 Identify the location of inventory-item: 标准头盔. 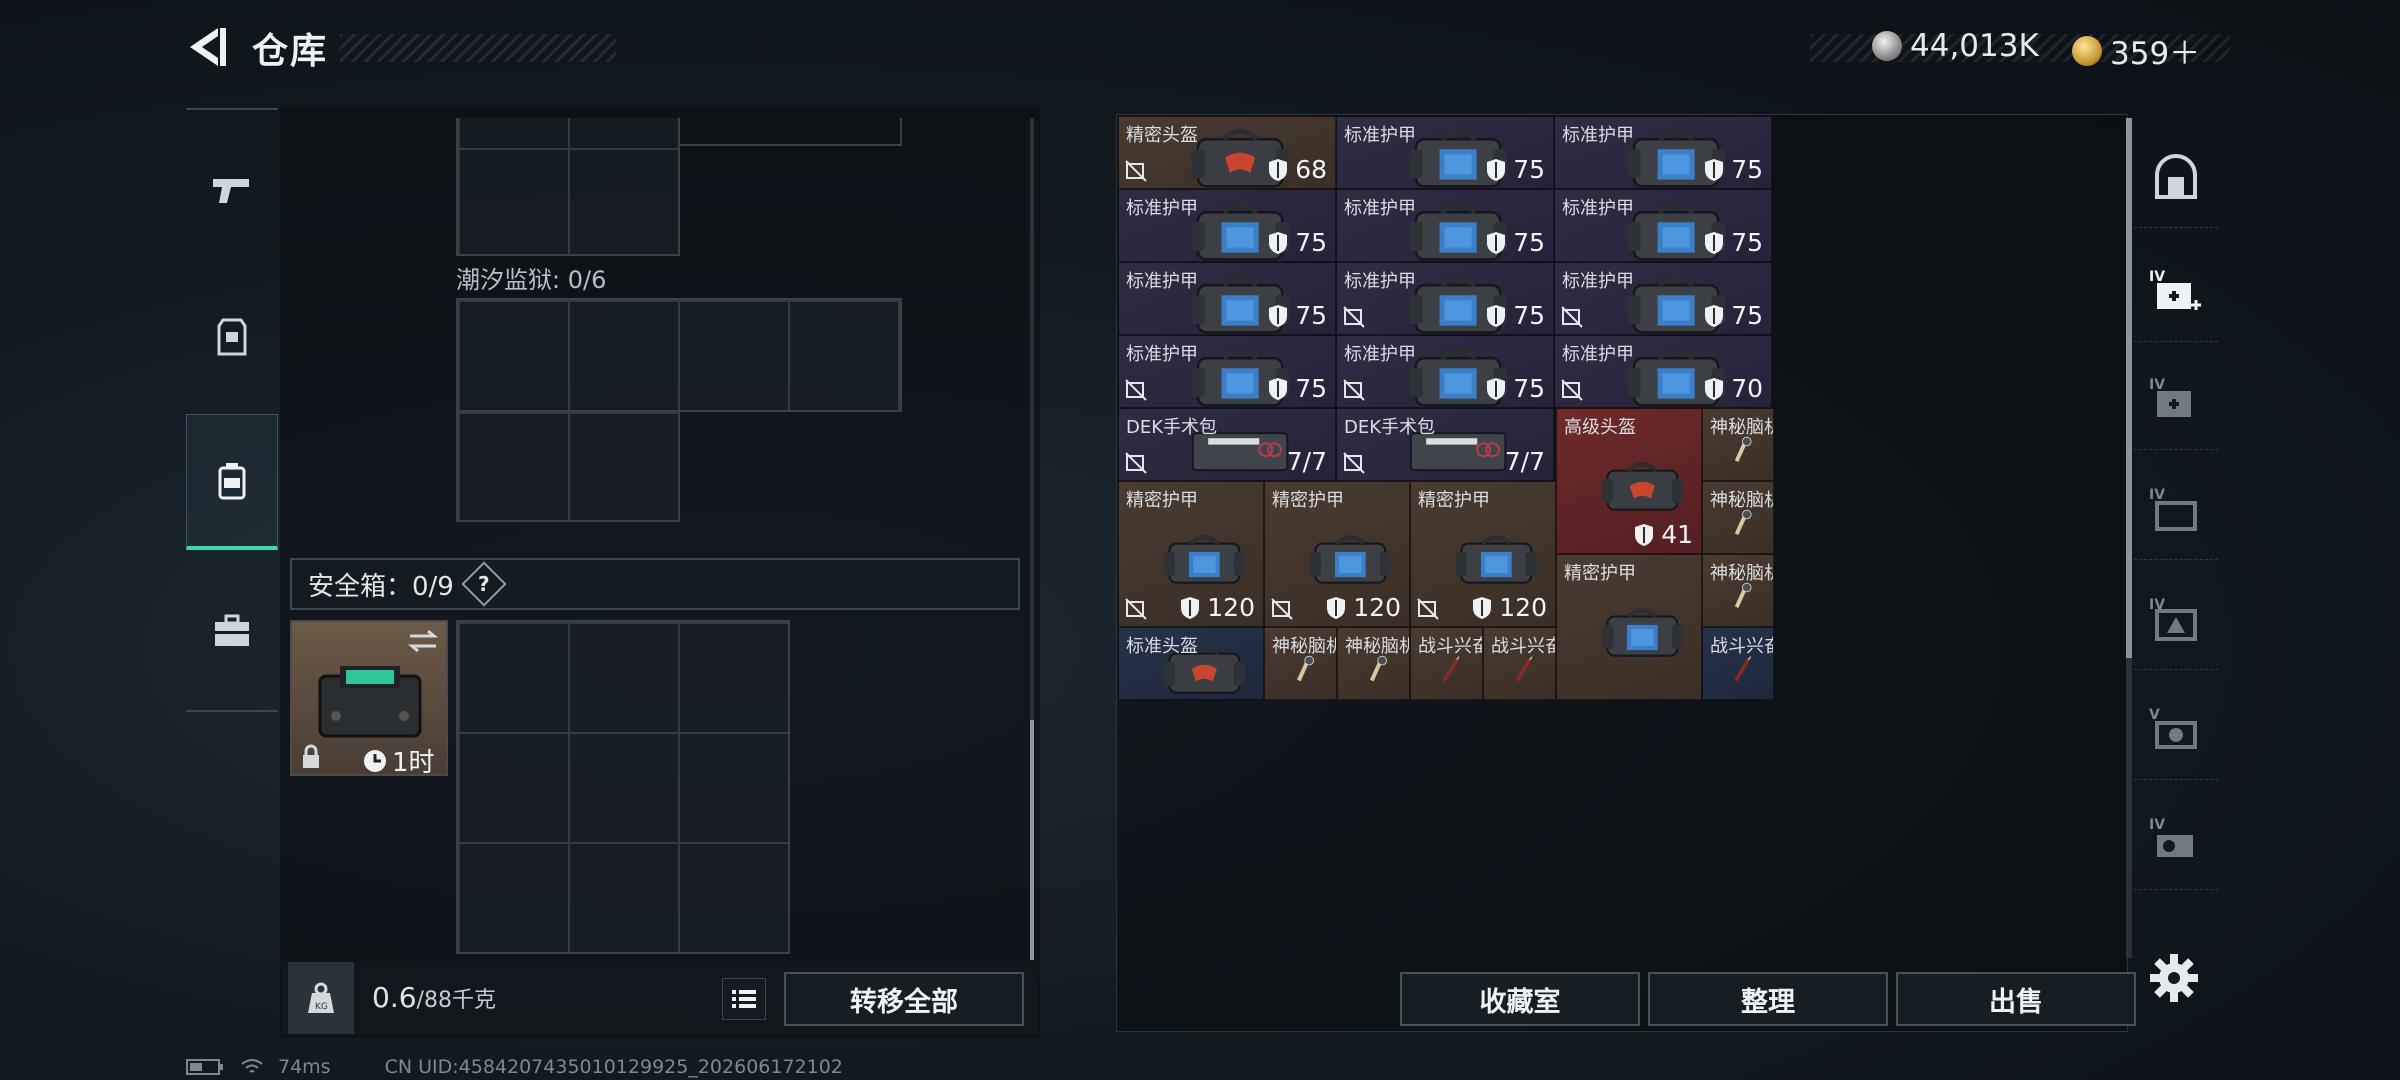
(1191, 663).